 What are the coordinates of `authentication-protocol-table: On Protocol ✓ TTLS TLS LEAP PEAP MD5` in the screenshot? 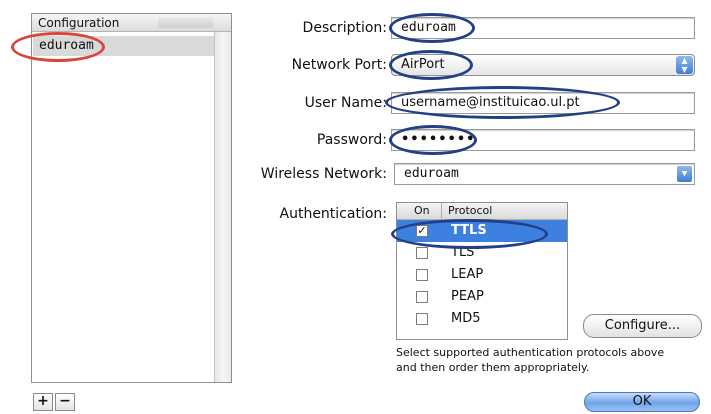 It's located at (482, 271).